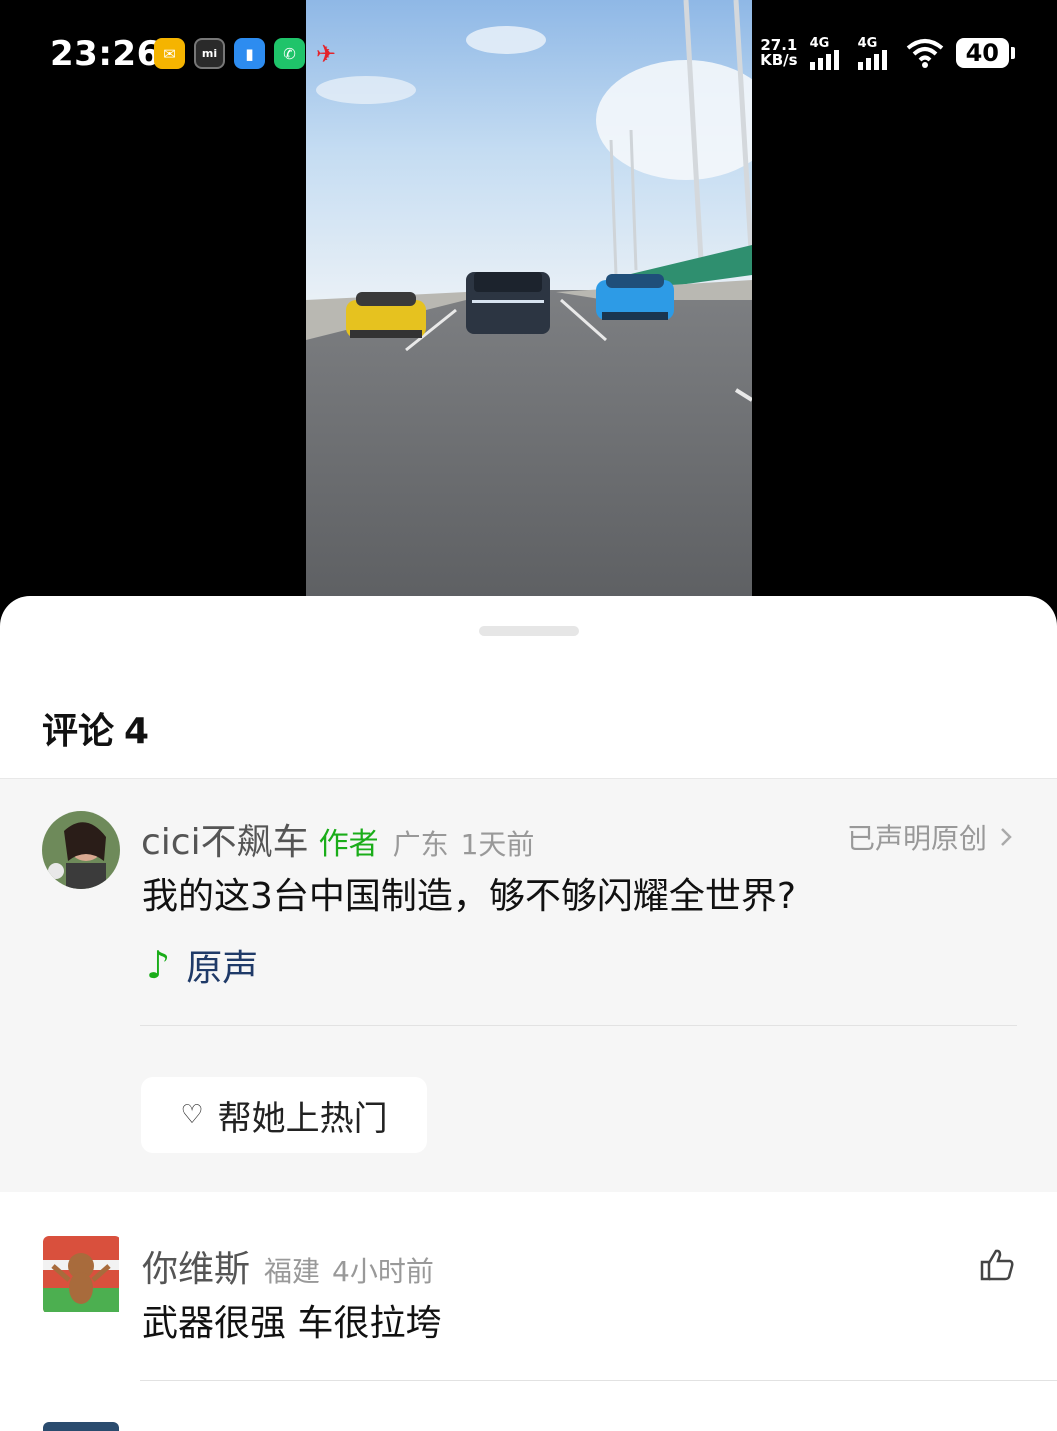 The width and height of the screenshot is (1057, 1431). I want to click on comment-sheet-title: 评论 4, so click(95, 728).